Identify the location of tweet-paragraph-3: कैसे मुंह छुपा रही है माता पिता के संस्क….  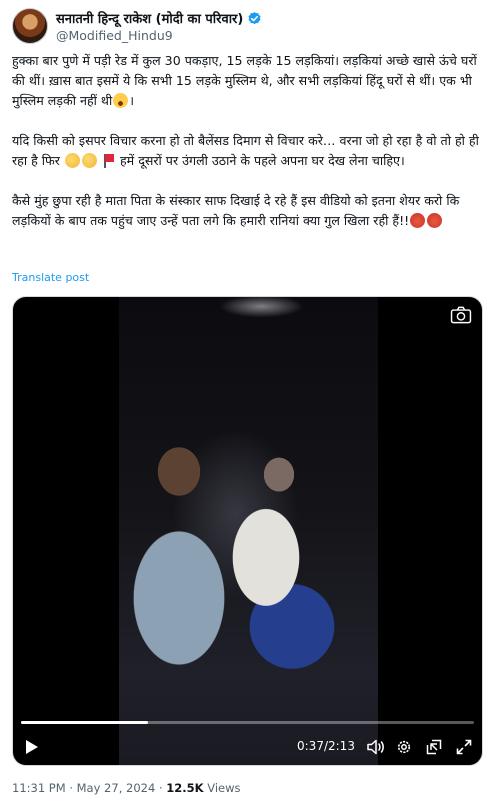
(252, 211).